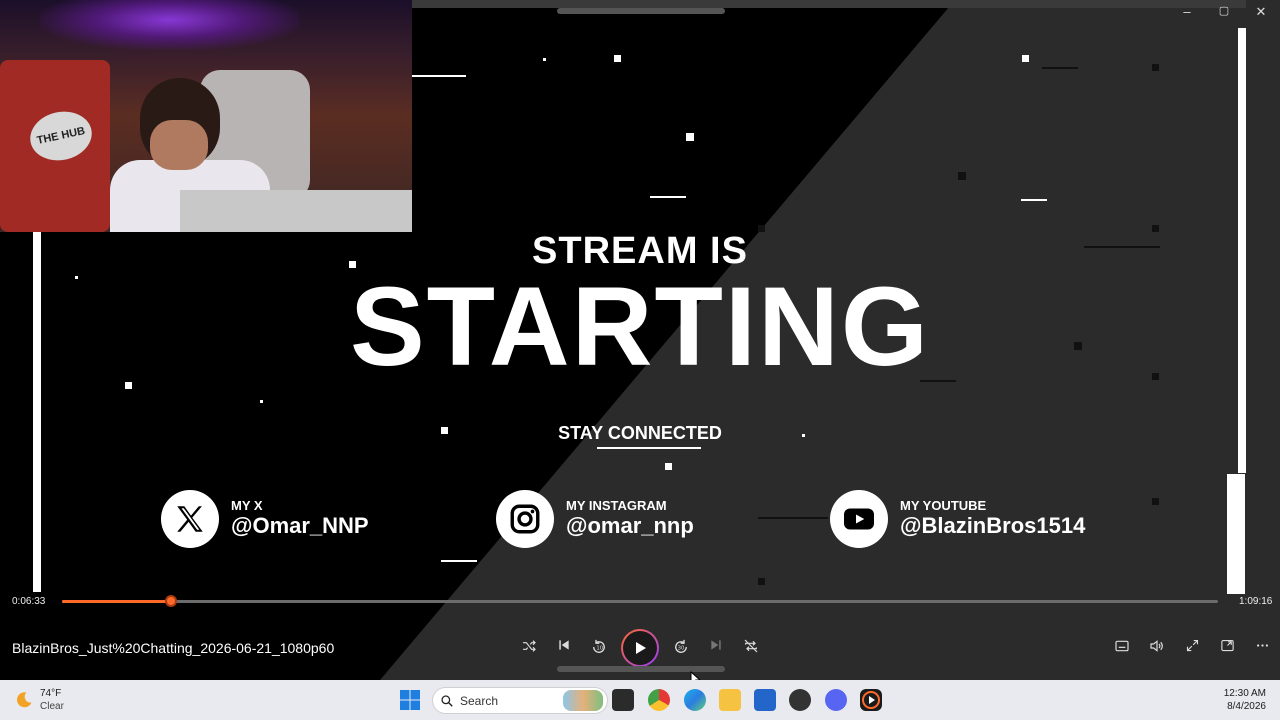 This screenshot has height=720, width=1280. Describe the element at coordinates (695, 700) in the screenshot. I see `edge-icon` at that location.